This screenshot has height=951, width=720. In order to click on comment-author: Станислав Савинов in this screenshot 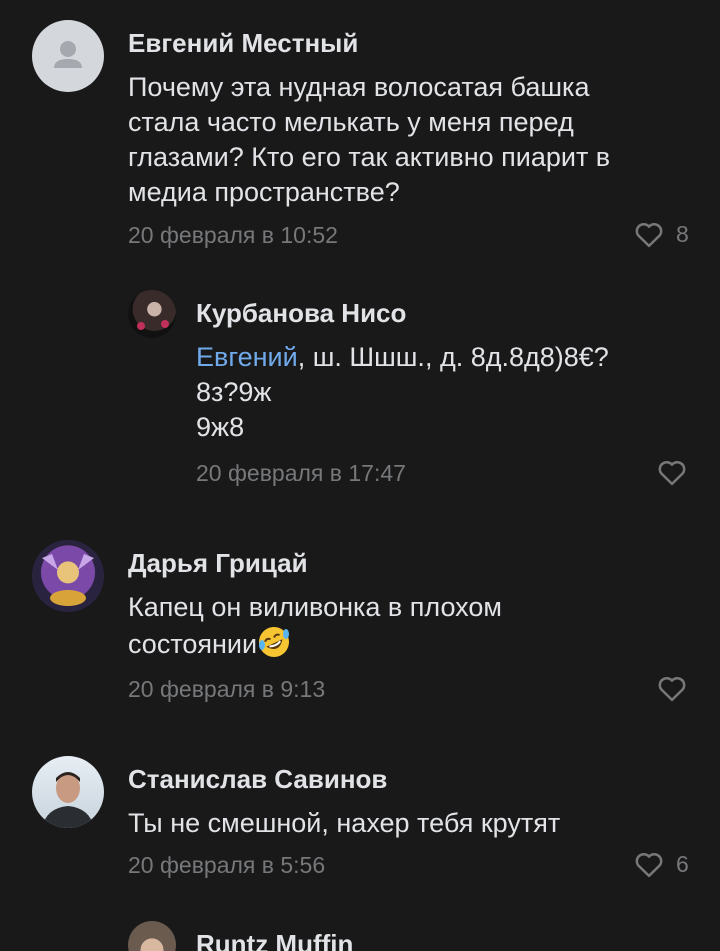, I will do `click(257, 779)`.